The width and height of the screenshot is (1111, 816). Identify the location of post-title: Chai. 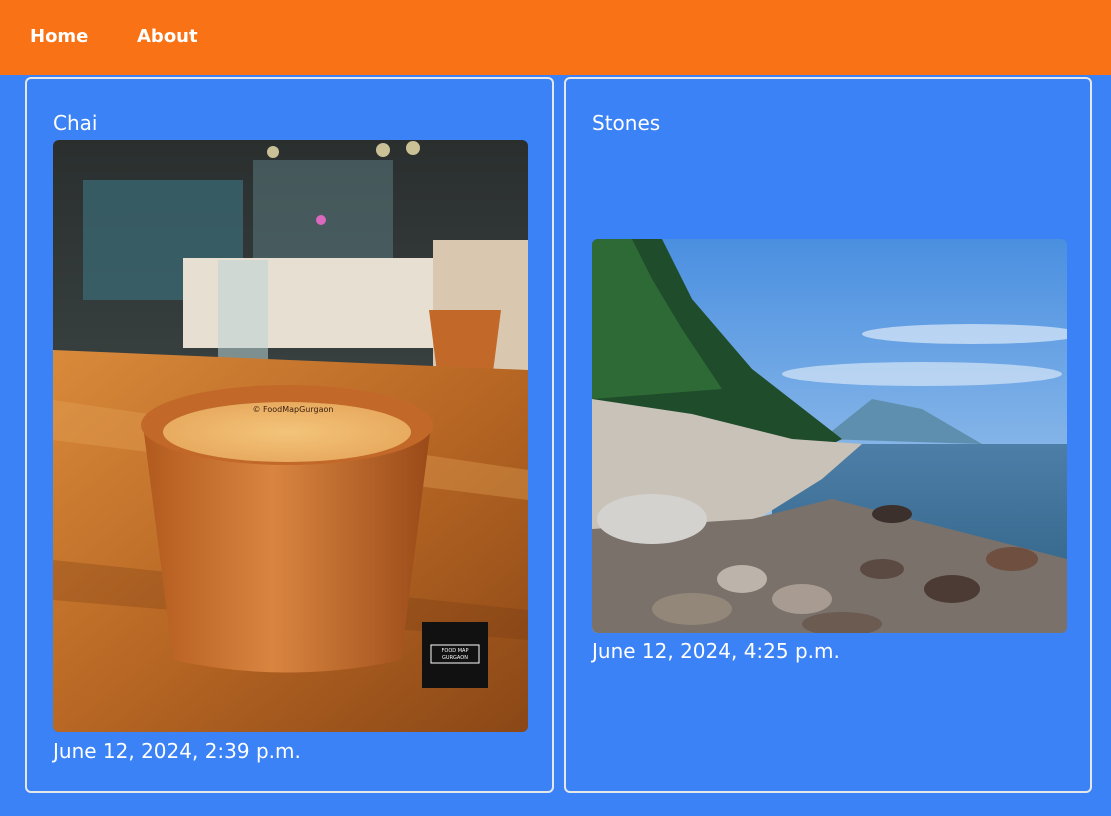
(75, 123).